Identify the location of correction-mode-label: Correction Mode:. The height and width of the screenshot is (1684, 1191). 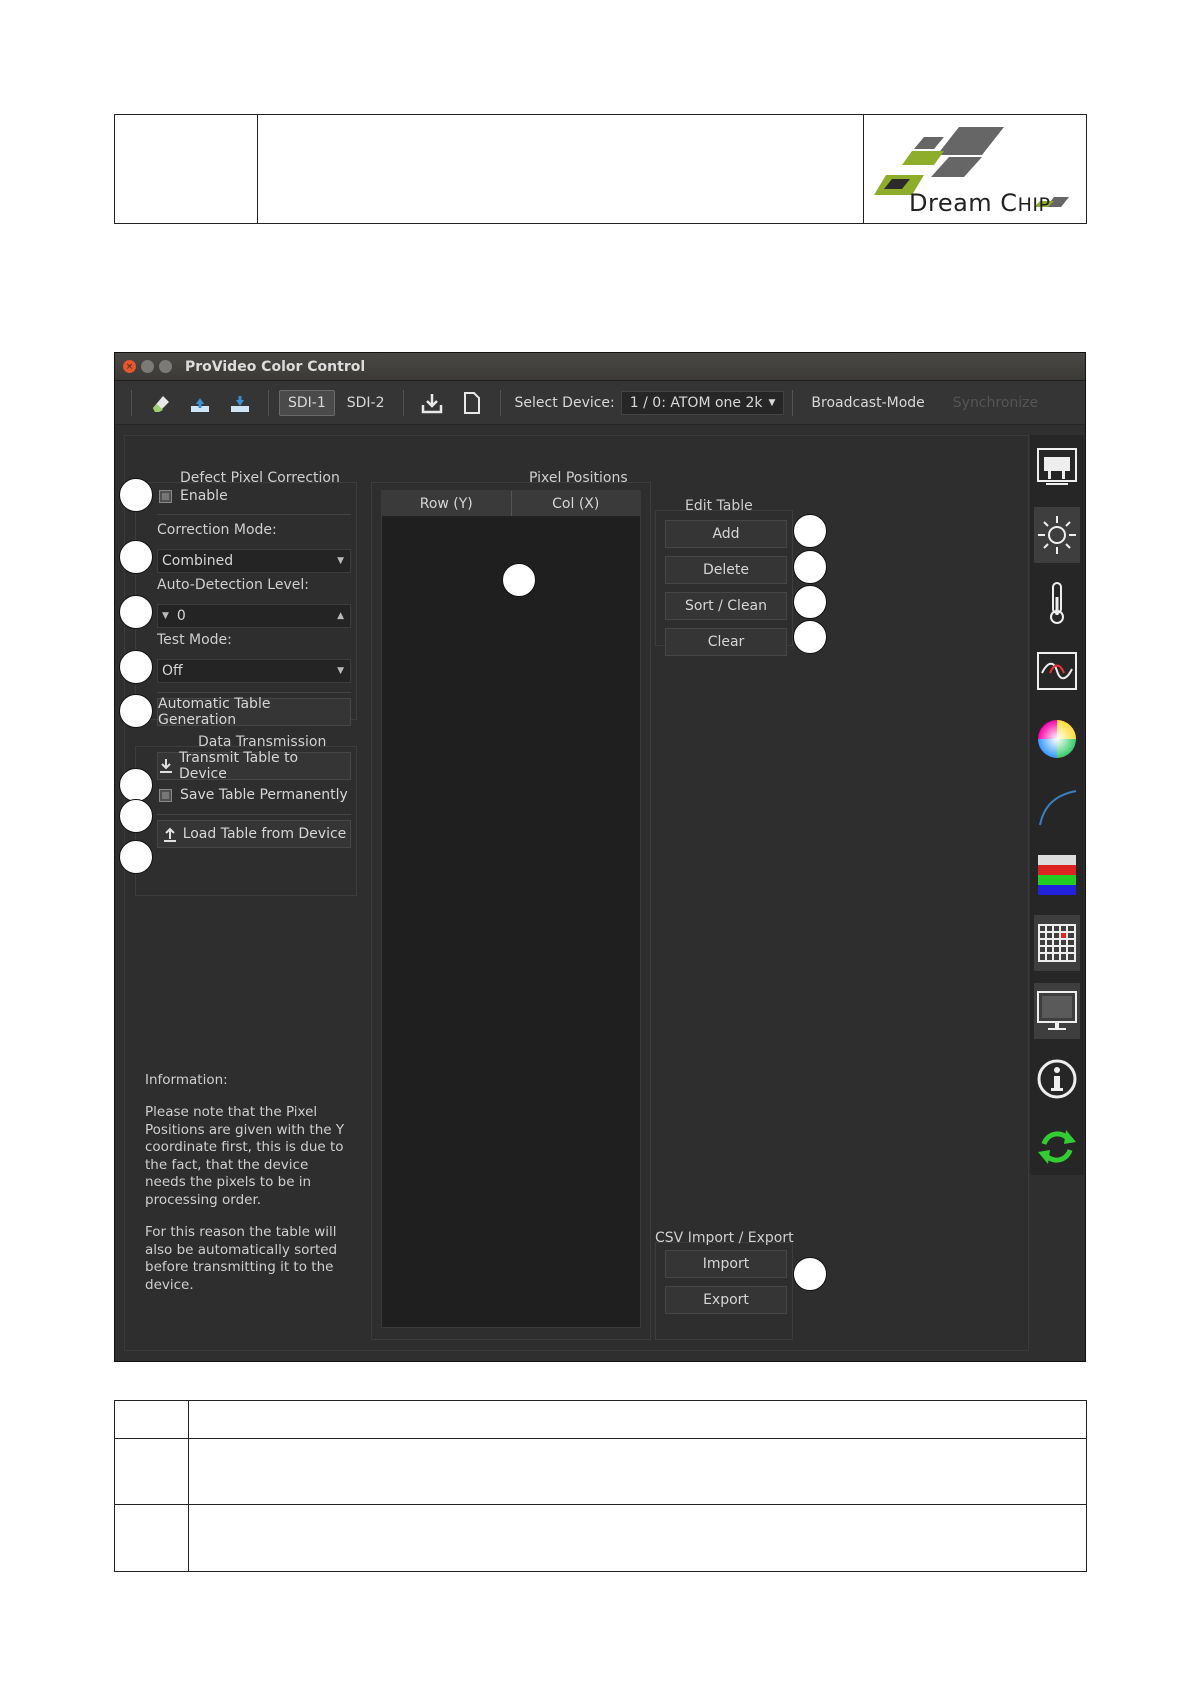
(217, 530).